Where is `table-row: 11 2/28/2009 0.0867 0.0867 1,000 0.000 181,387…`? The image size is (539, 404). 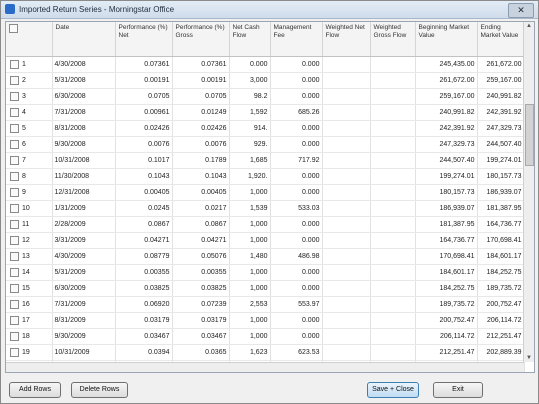 table-row: 11 2/28/2009 0.0867 0.0867 1,000 0.000 181,387… is located at coordinates (265, 224).